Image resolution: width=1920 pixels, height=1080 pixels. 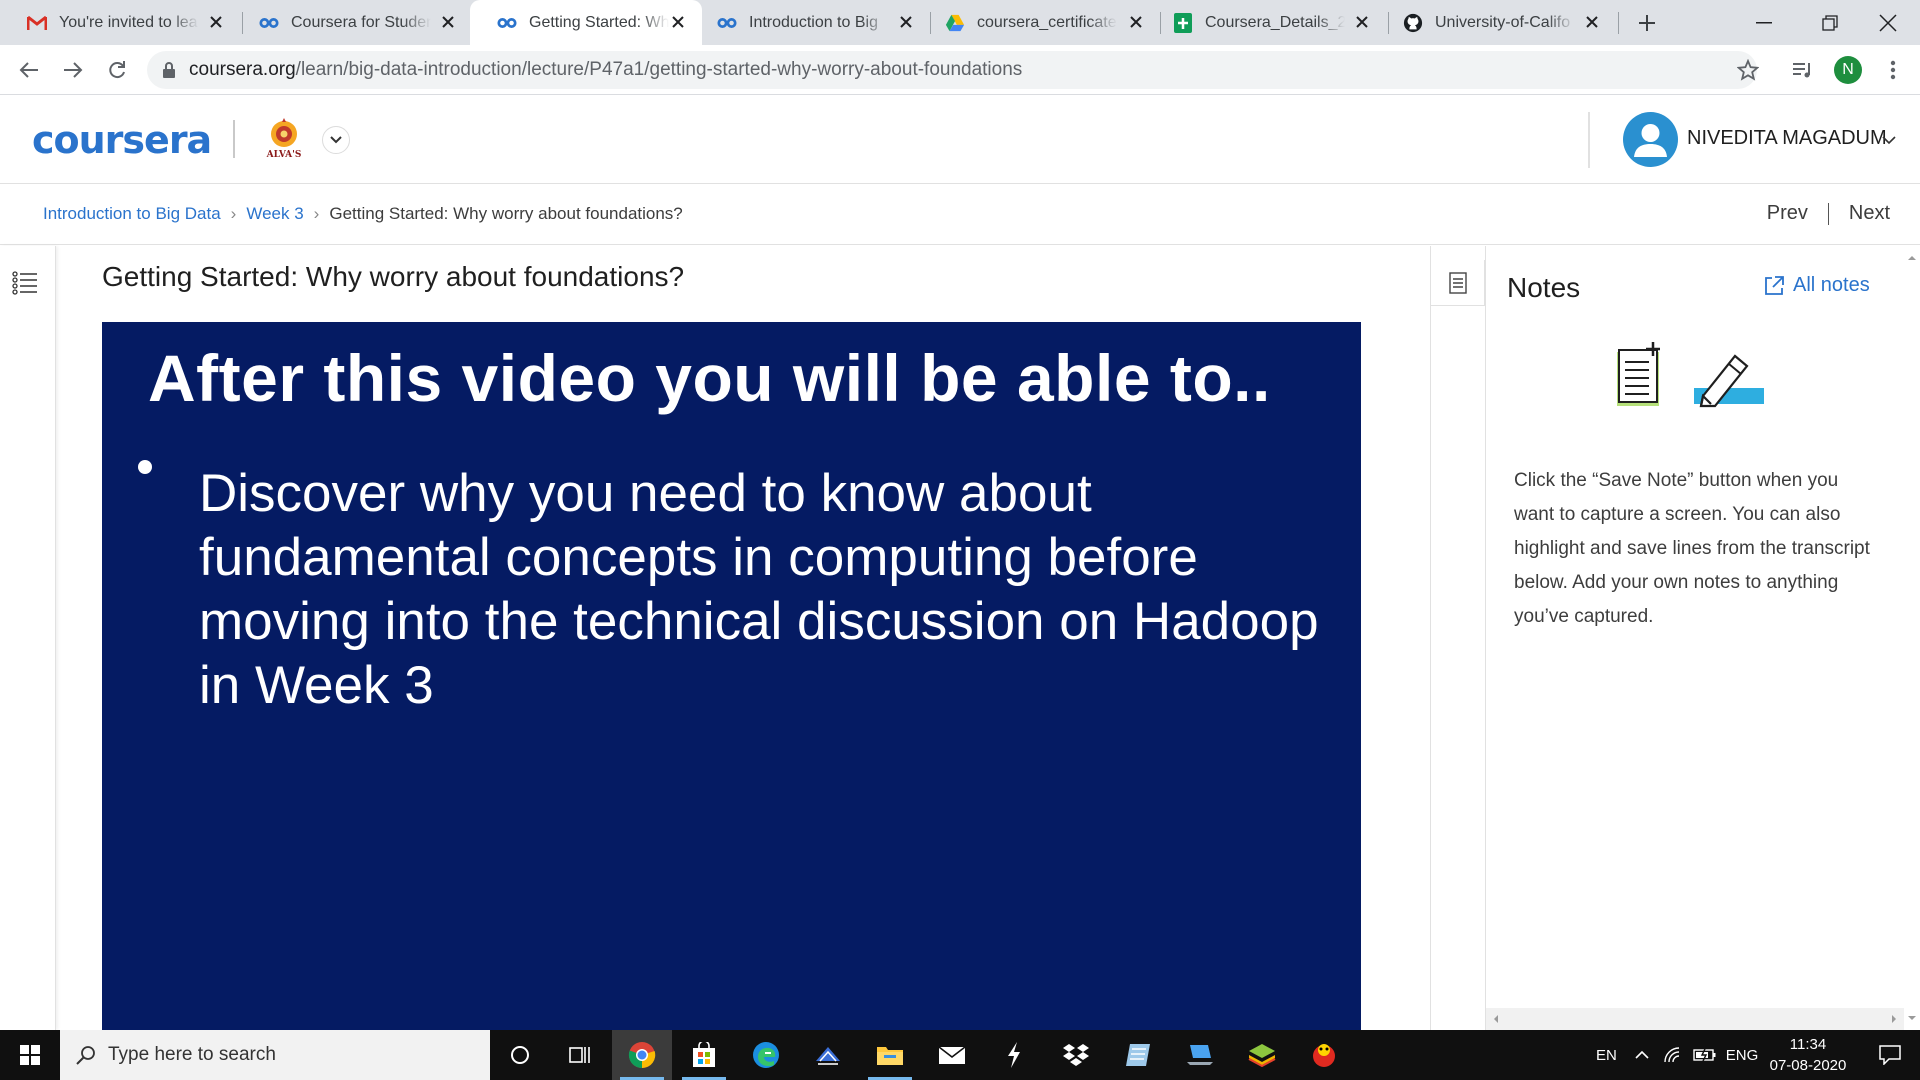 I want to click on horizontal-scrollbar, so click(x=1695, y=1019).